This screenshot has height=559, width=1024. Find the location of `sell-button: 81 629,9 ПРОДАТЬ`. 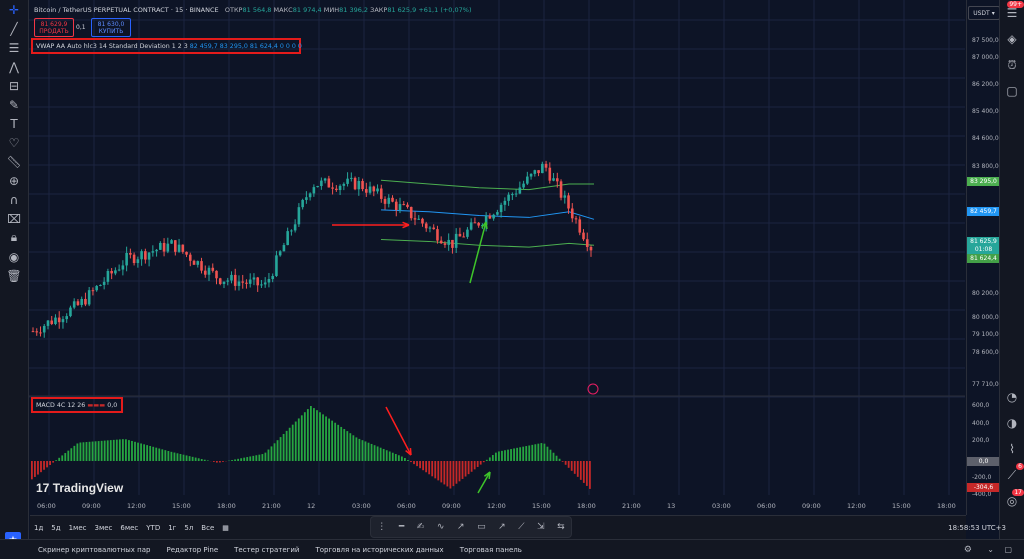

sell-button: 81 629,9 ПРОДАТЬ is located at coordinates (54, 27).